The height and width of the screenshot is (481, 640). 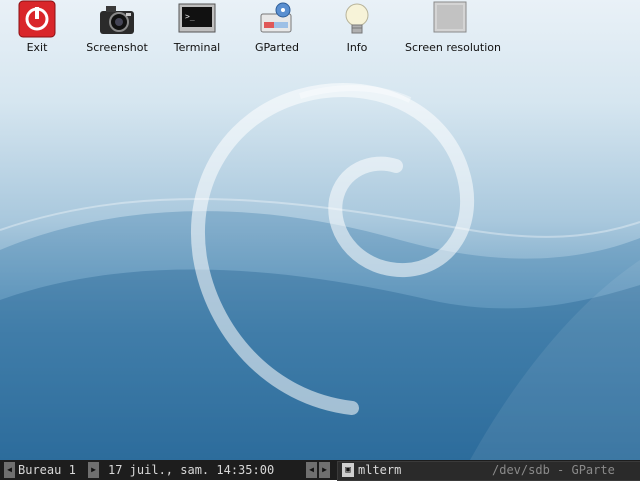 I want to click on monitor-icon, so click(x=450, y=17).